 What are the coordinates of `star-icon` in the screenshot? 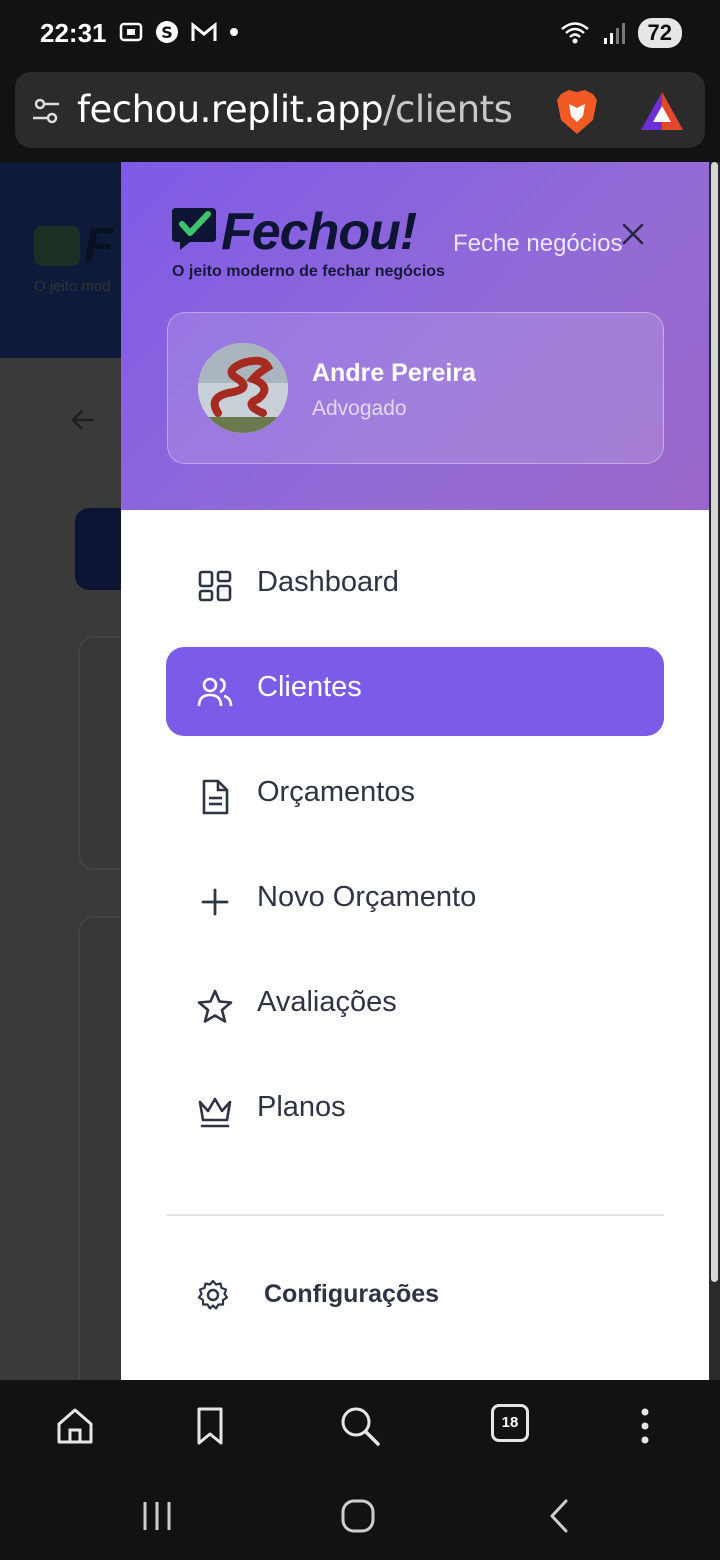 It's located at (215, 1006).